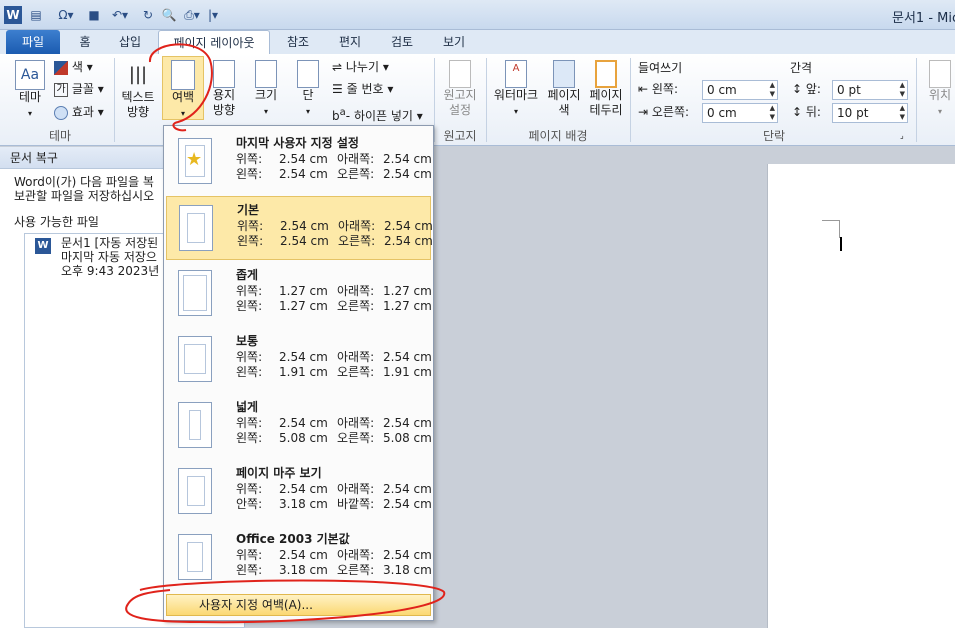  What do you see at coordinates (247, 407) in the screenshot?
I see `margin-preset-title: 넓게` at bounding box center [247, 407].